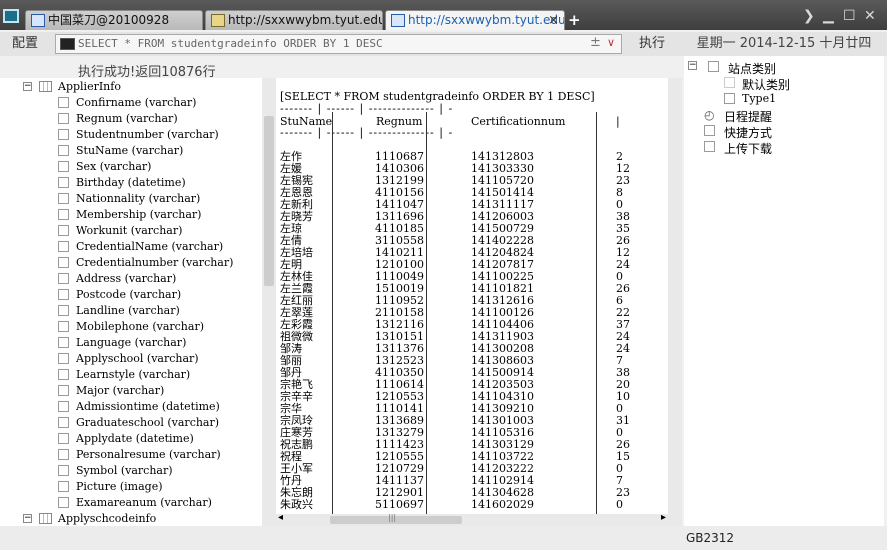 Image resolution: width=887 pixels, height=550 pixels. Describe the element at coordinates (752, 69) in the screenshot. I see `site-category-label: 站点类别` at that location.